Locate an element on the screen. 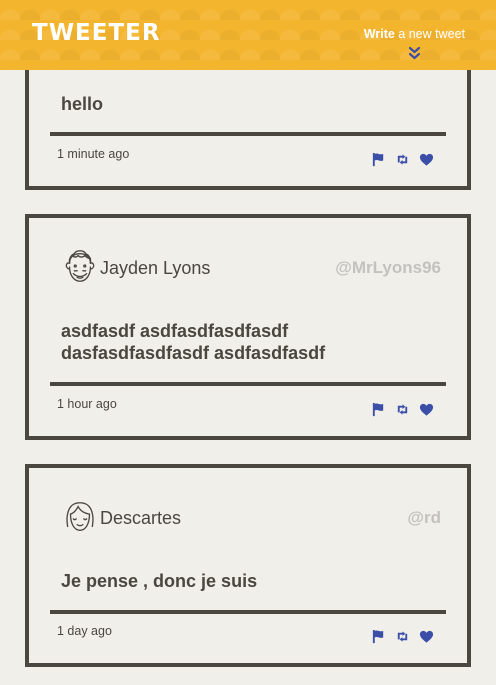  tweet-header: Jayden Lyons @MrLyons96 is located at coordinates (251, 268).